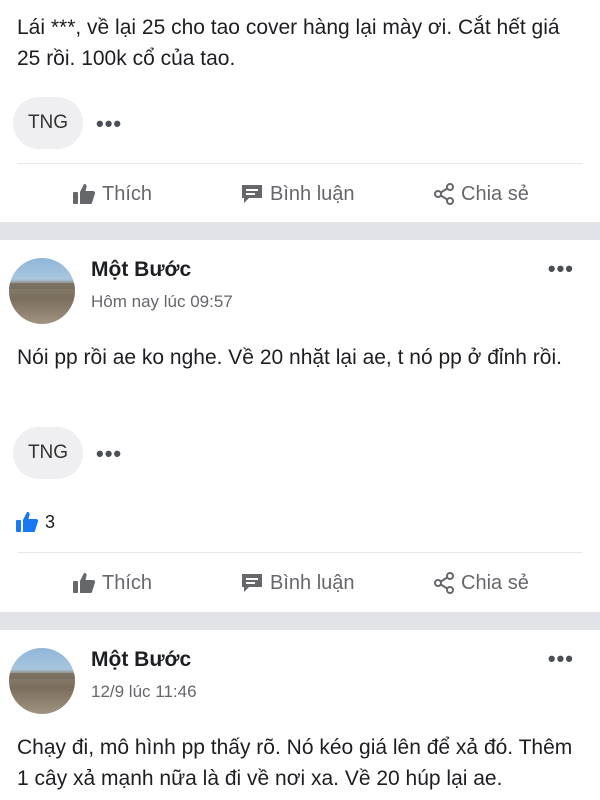 The width and height of the screenshot is (600, 800). What do you see at coordinates (300, 683) in the screenshot?
I see `post-header: Một Bước 12/9 lúc 11:46 •••` at bounding box center [300, 683].